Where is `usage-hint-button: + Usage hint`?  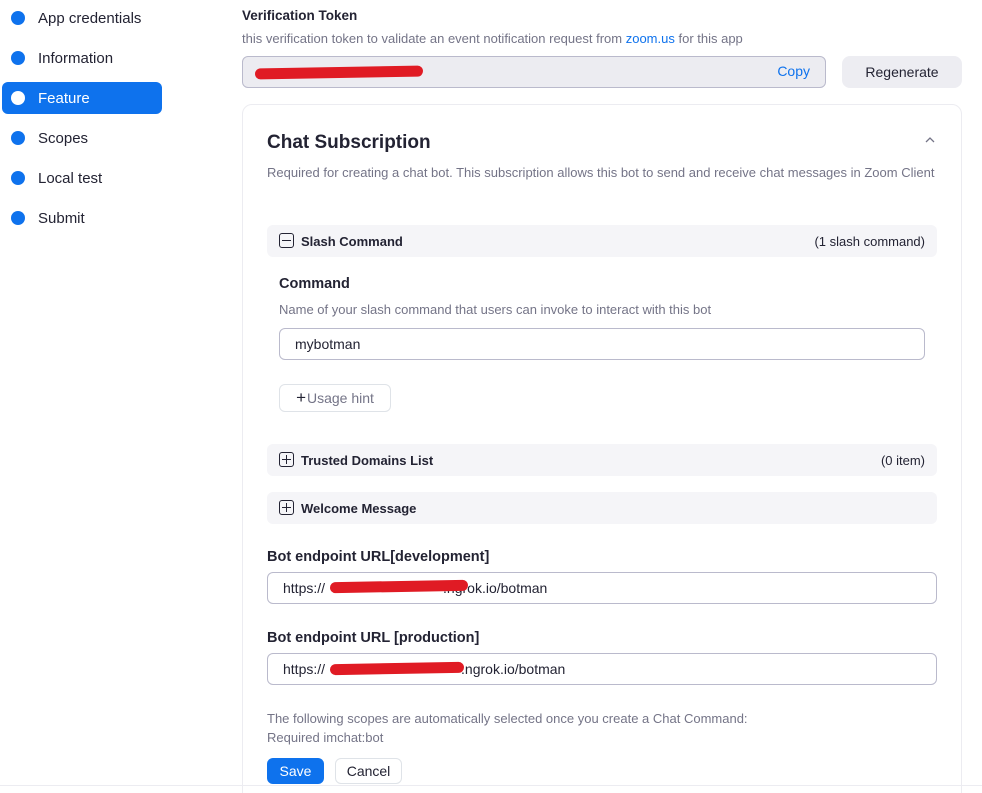
usage-hint-button: + Usage hint is located at coordinates (335, 398).